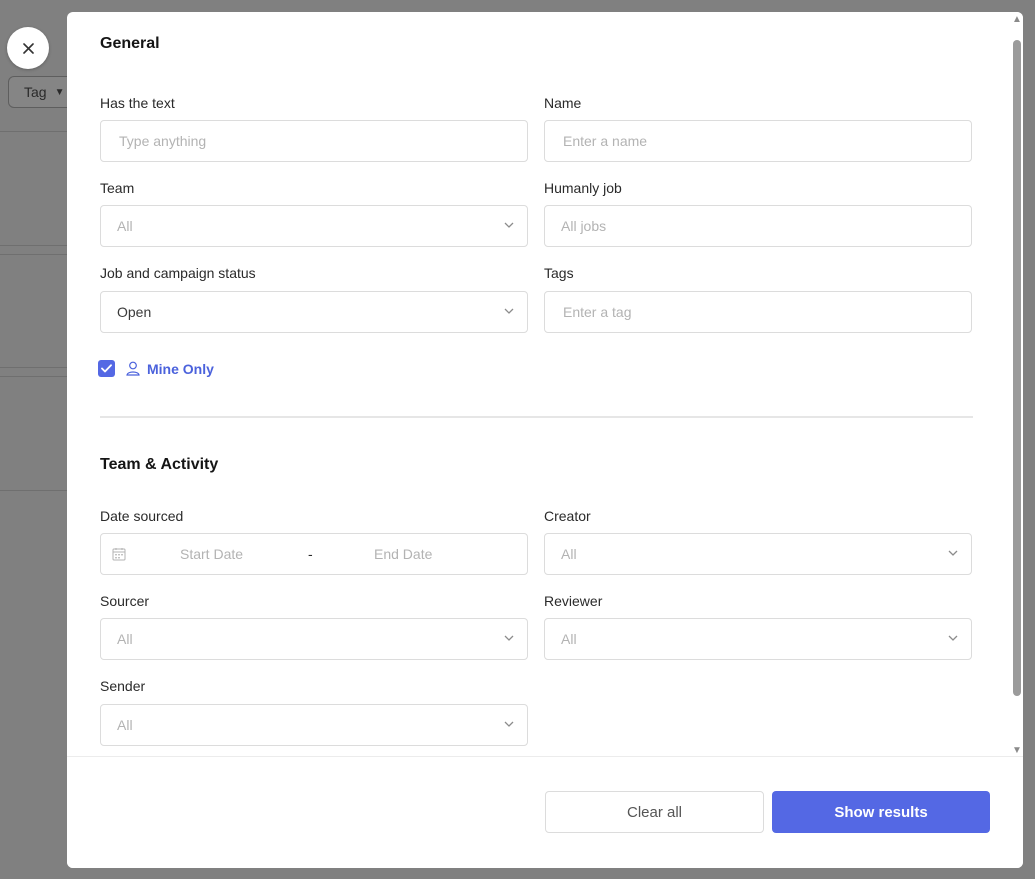  Describe the element at coordinates (747, 312) in the screenshot. I see `tags-input` at that location.